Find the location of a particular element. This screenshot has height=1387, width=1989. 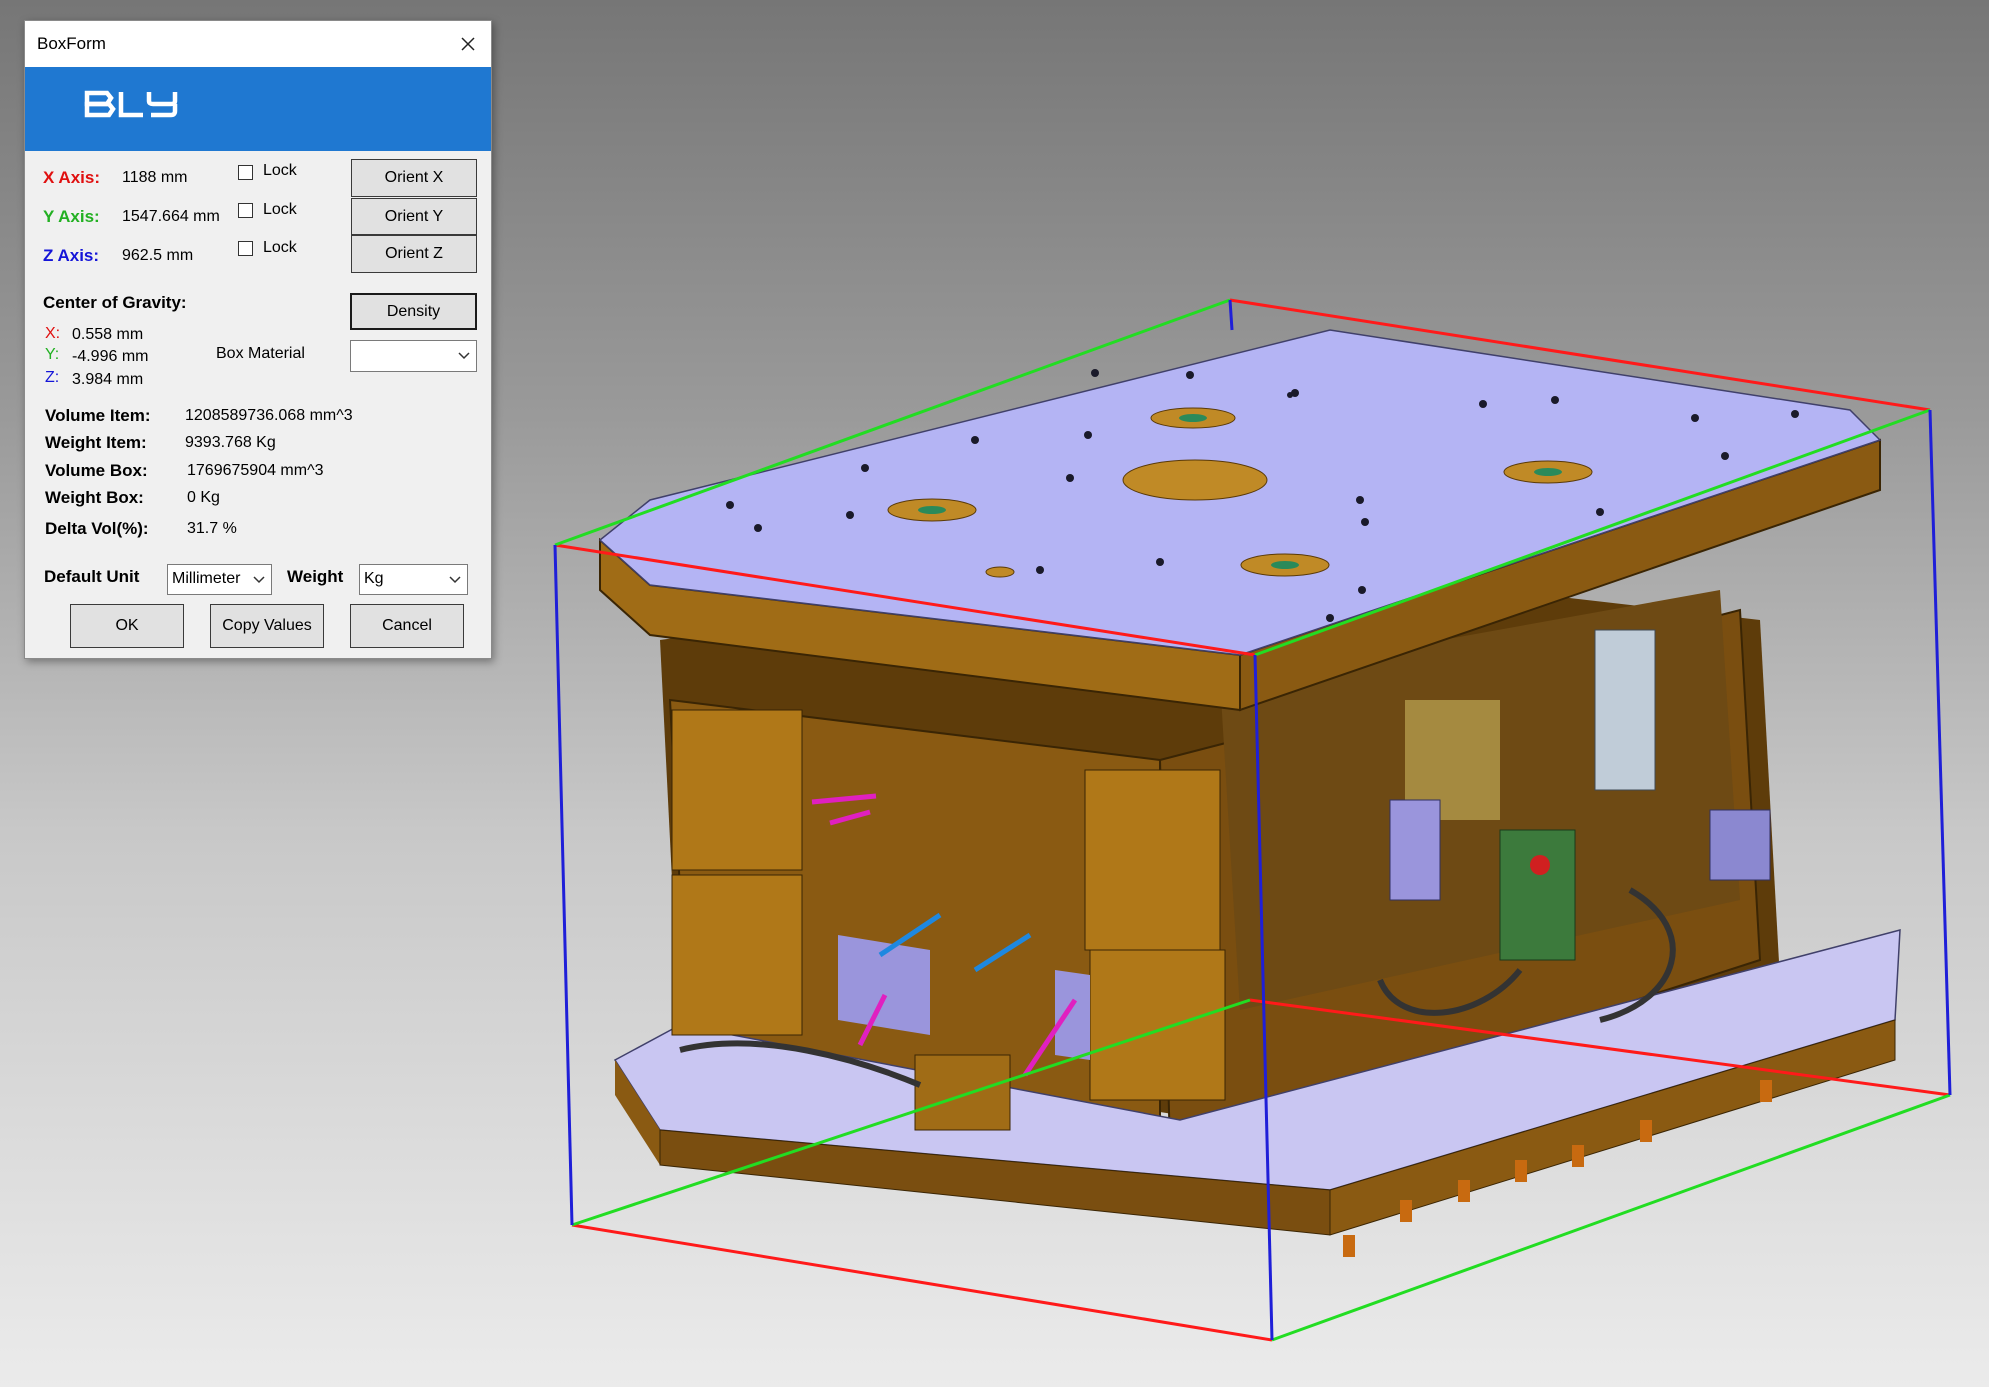

x-lock-checkbox is located at coordinates (245, 172).